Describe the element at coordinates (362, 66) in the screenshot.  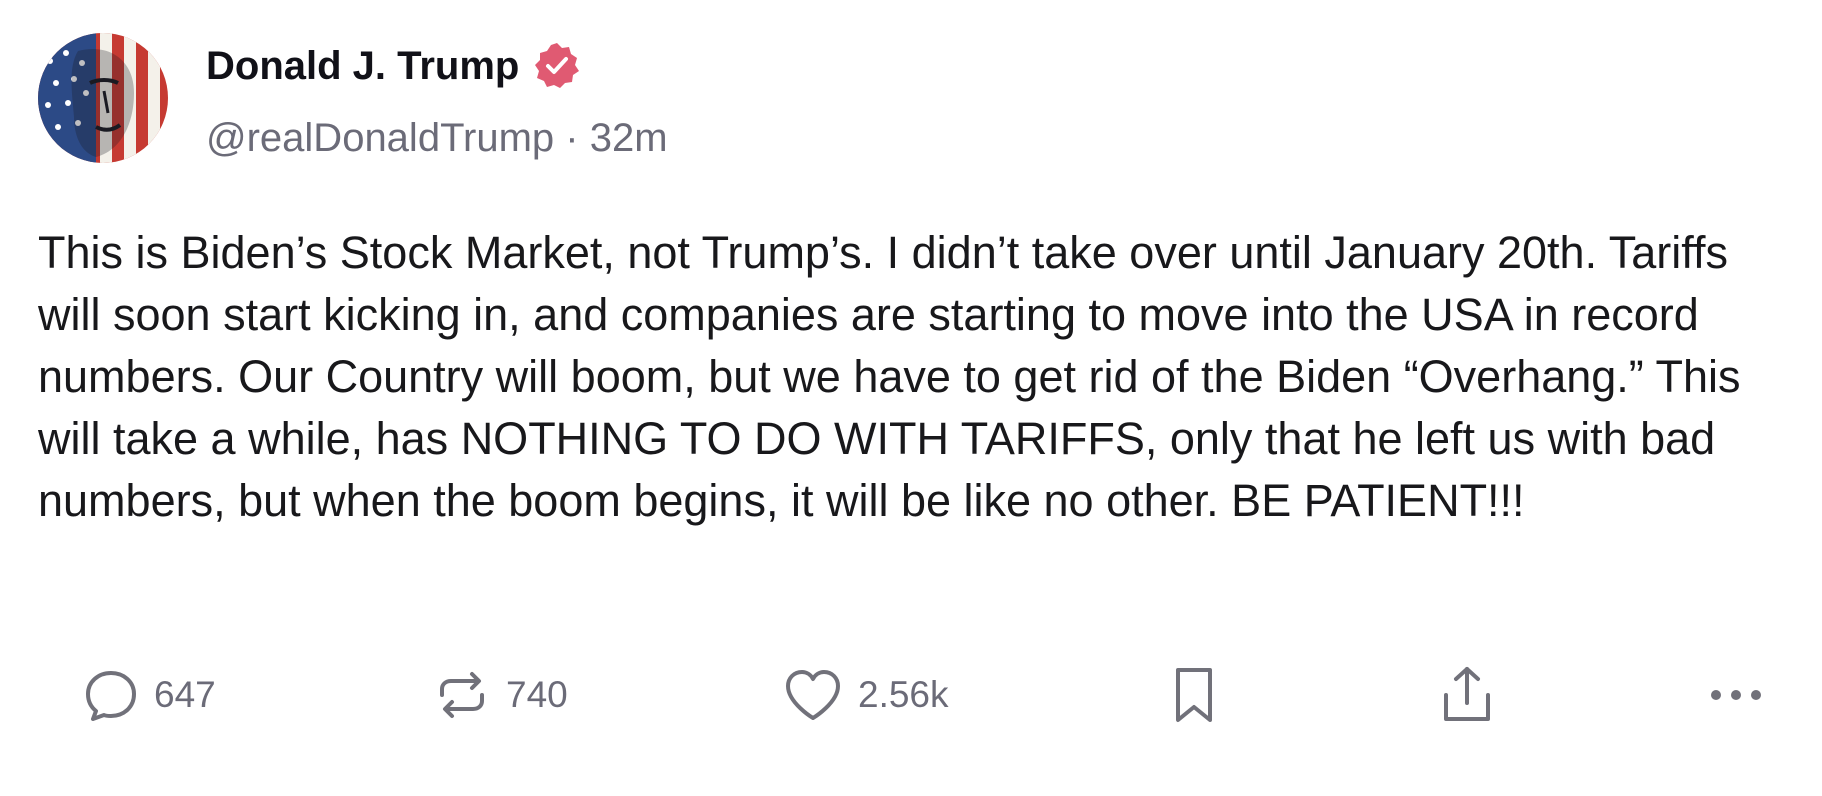
I see `display-name: Donald J. Trump` at that location.